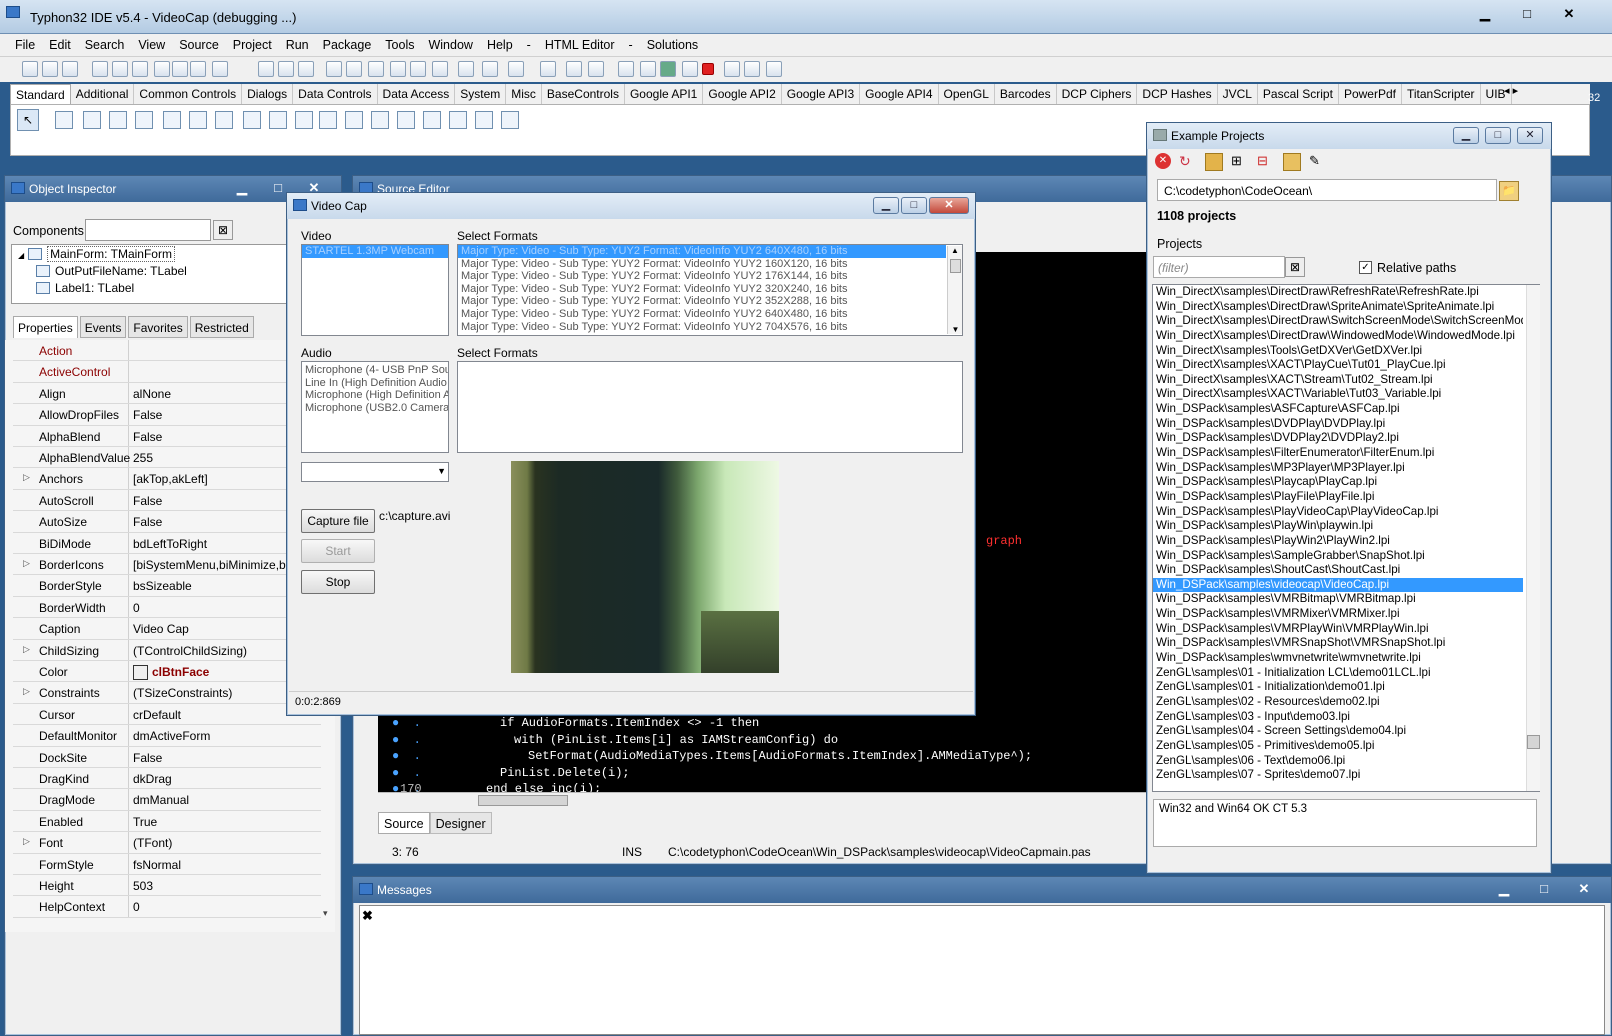 This screenshot has width=1612, height=1036. Describe the element at coordinates (223, 230) in the screenshot. I see `filter-clear-icon: ⊠` at that location.